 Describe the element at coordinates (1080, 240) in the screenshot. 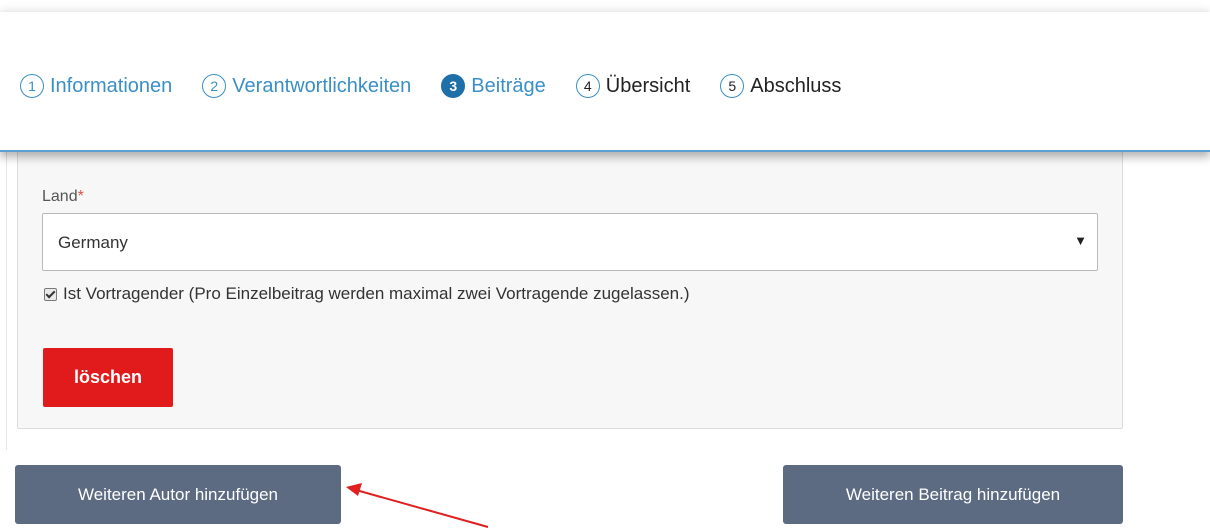

I see `caret-down-icon: ▼` at that location.